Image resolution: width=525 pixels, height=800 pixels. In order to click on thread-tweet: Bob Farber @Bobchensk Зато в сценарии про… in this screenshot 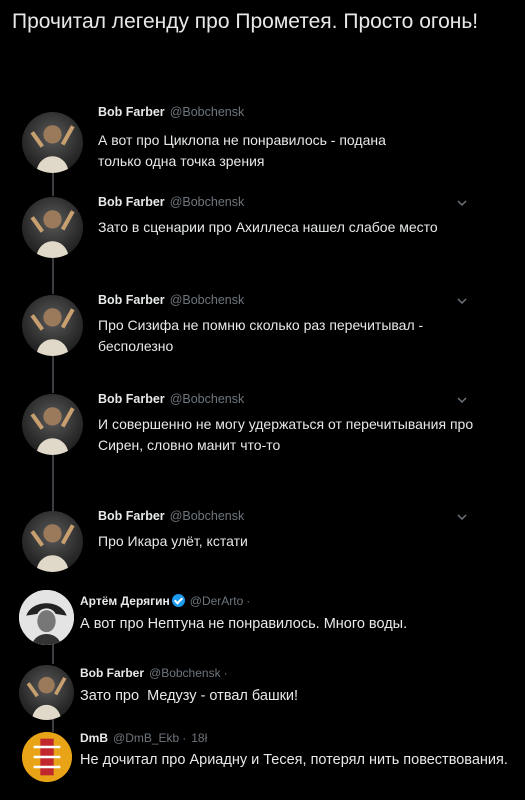, I will do `click(262, 227)`.